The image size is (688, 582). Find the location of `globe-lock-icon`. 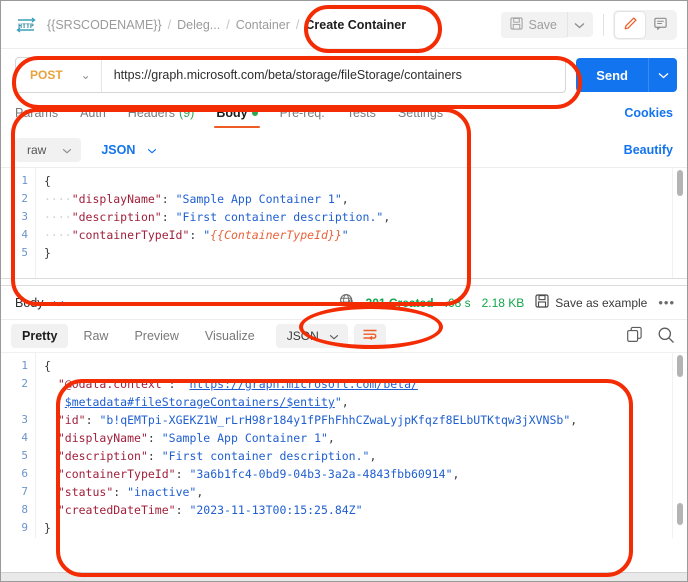

globe-lock-icon is located at coordinates (347, 302).